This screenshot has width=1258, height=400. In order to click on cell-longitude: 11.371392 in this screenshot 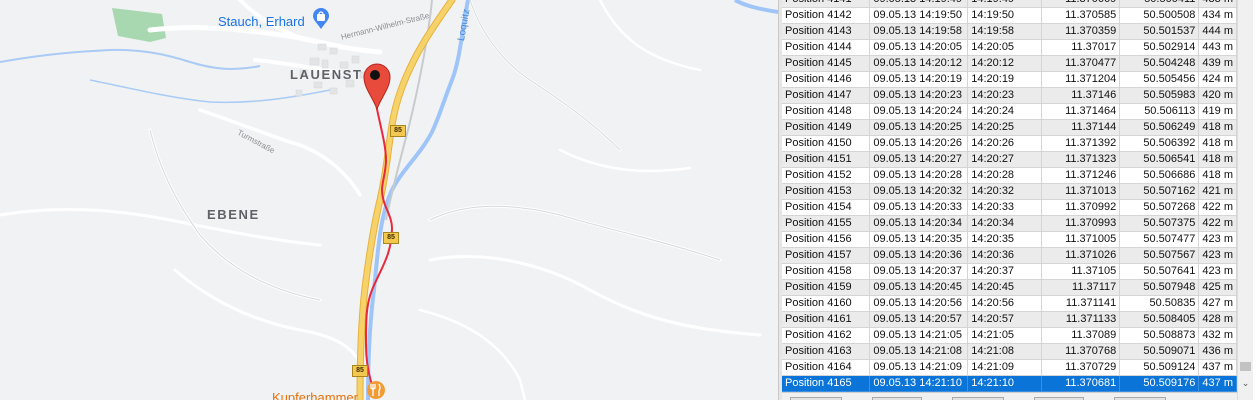, I will do `click(1081, 143)`.